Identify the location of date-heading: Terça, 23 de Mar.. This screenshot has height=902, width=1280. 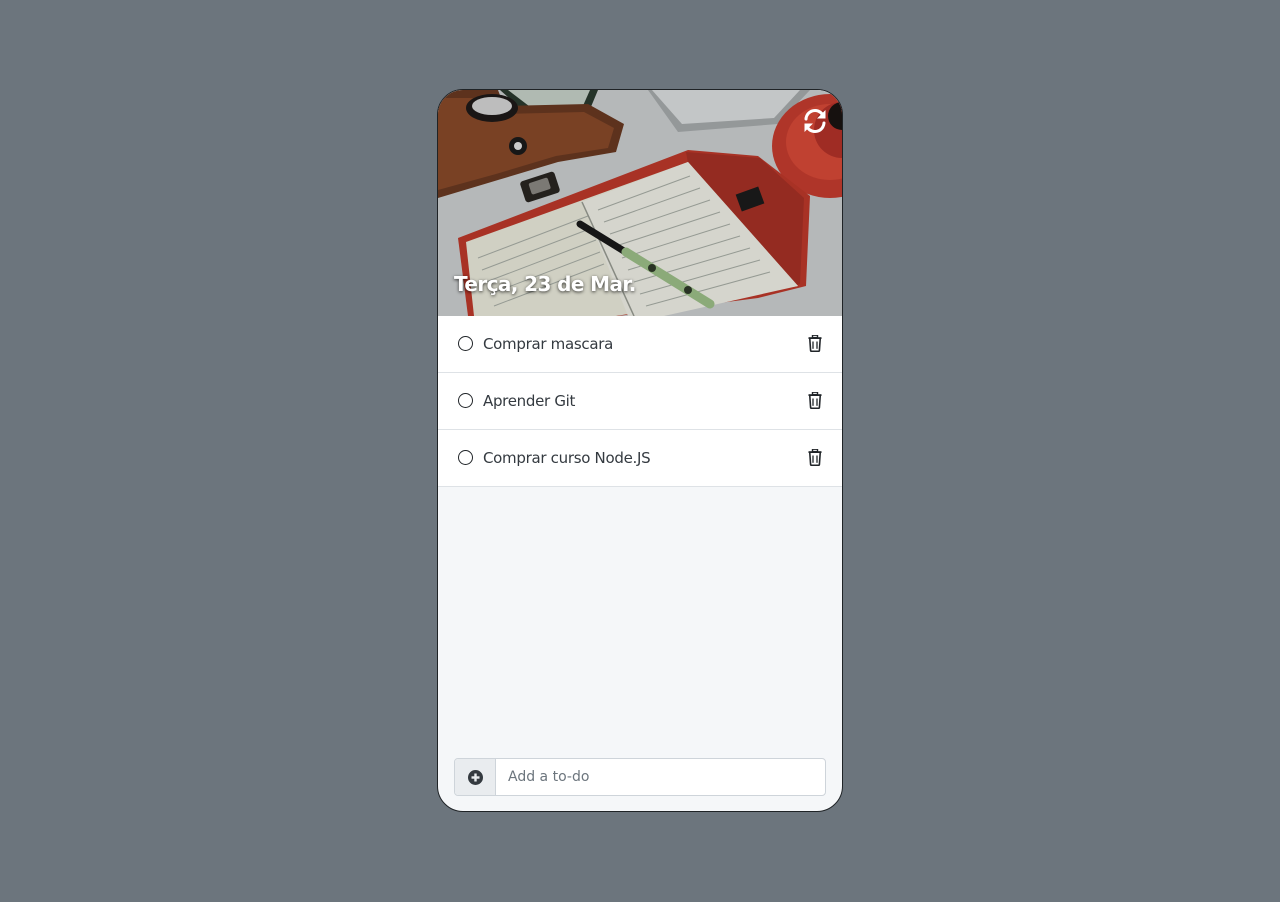
(545, 284).